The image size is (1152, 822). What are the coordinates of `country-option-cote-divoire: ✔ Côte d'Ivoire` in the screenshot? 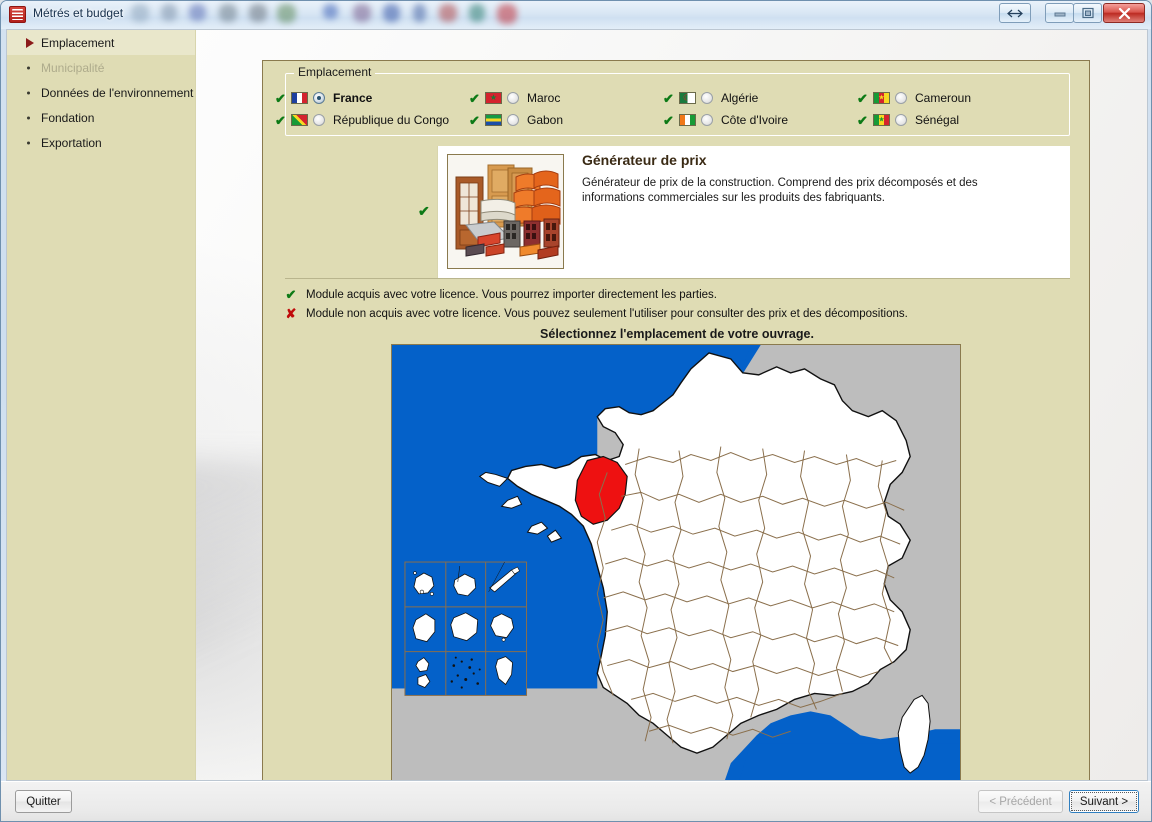 It's located at (748, 120).